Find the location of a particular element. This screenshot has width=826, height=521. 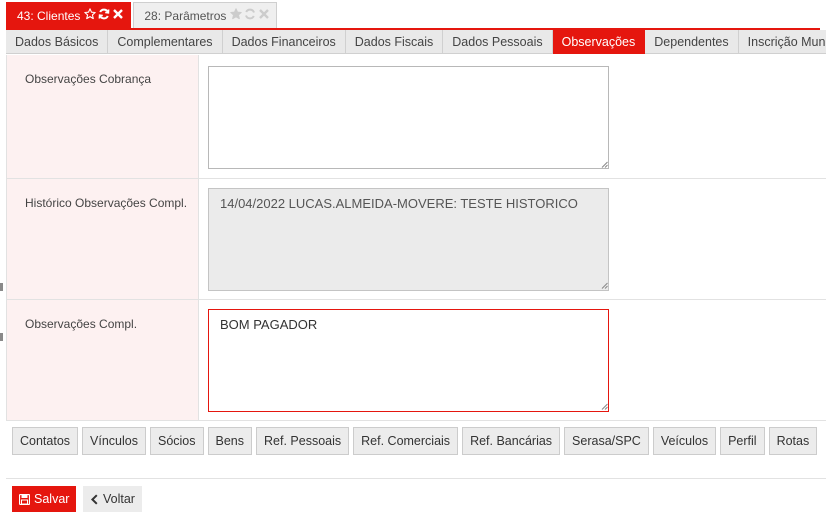

window-tabs: 43: Clientes 28: Parâmetros is located at coordinates (142, 15).